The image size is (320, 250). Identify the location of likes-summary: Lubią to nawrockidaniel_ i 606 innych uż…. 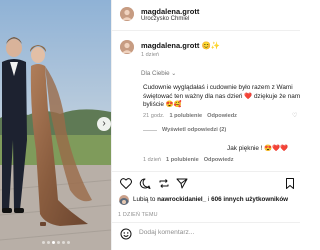
(210, 199).